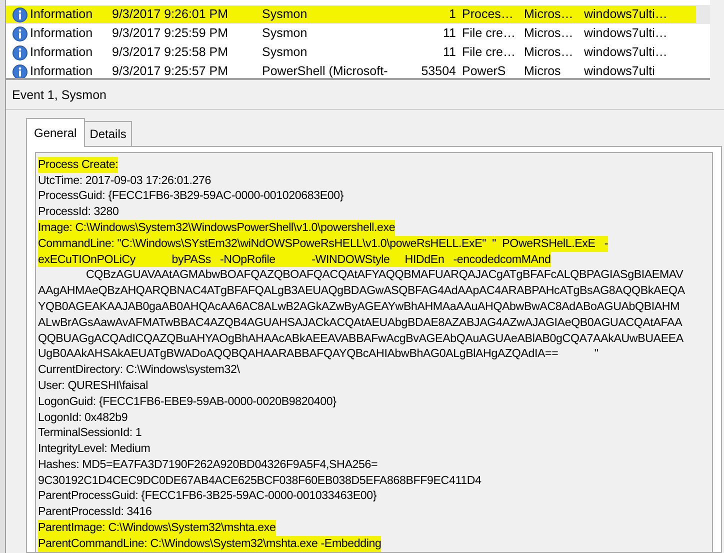 The image size is (724, 553). I want to click on detail-line: LogonGuid: {FECC1FB6-EBE9-59AB-0000-0020B9820400}, so click(187, 402).